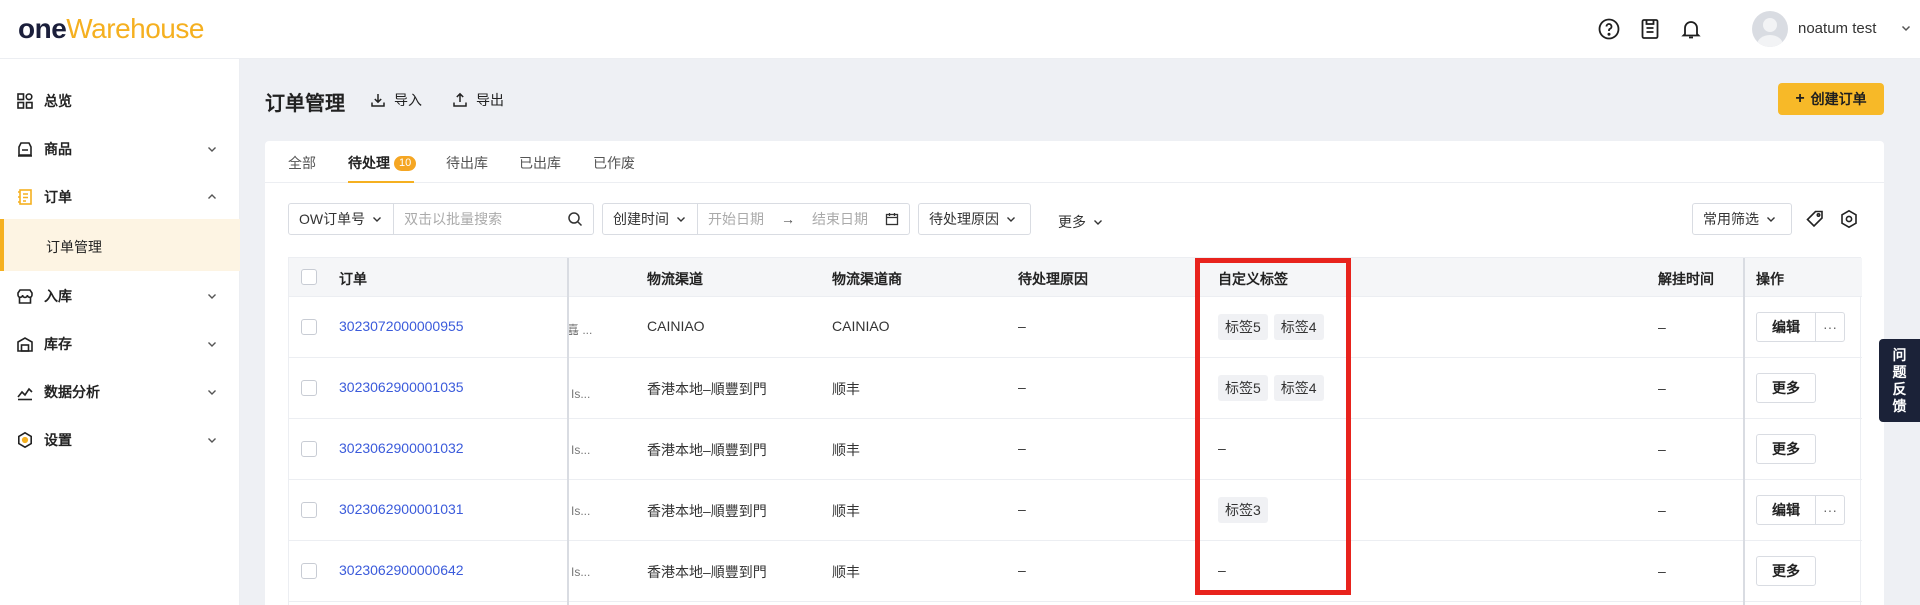  What do you see at coordinates (120, 197) in the screenshot?
I see `sidebar-item-orders: 订单` at bounding box center [120, 197].